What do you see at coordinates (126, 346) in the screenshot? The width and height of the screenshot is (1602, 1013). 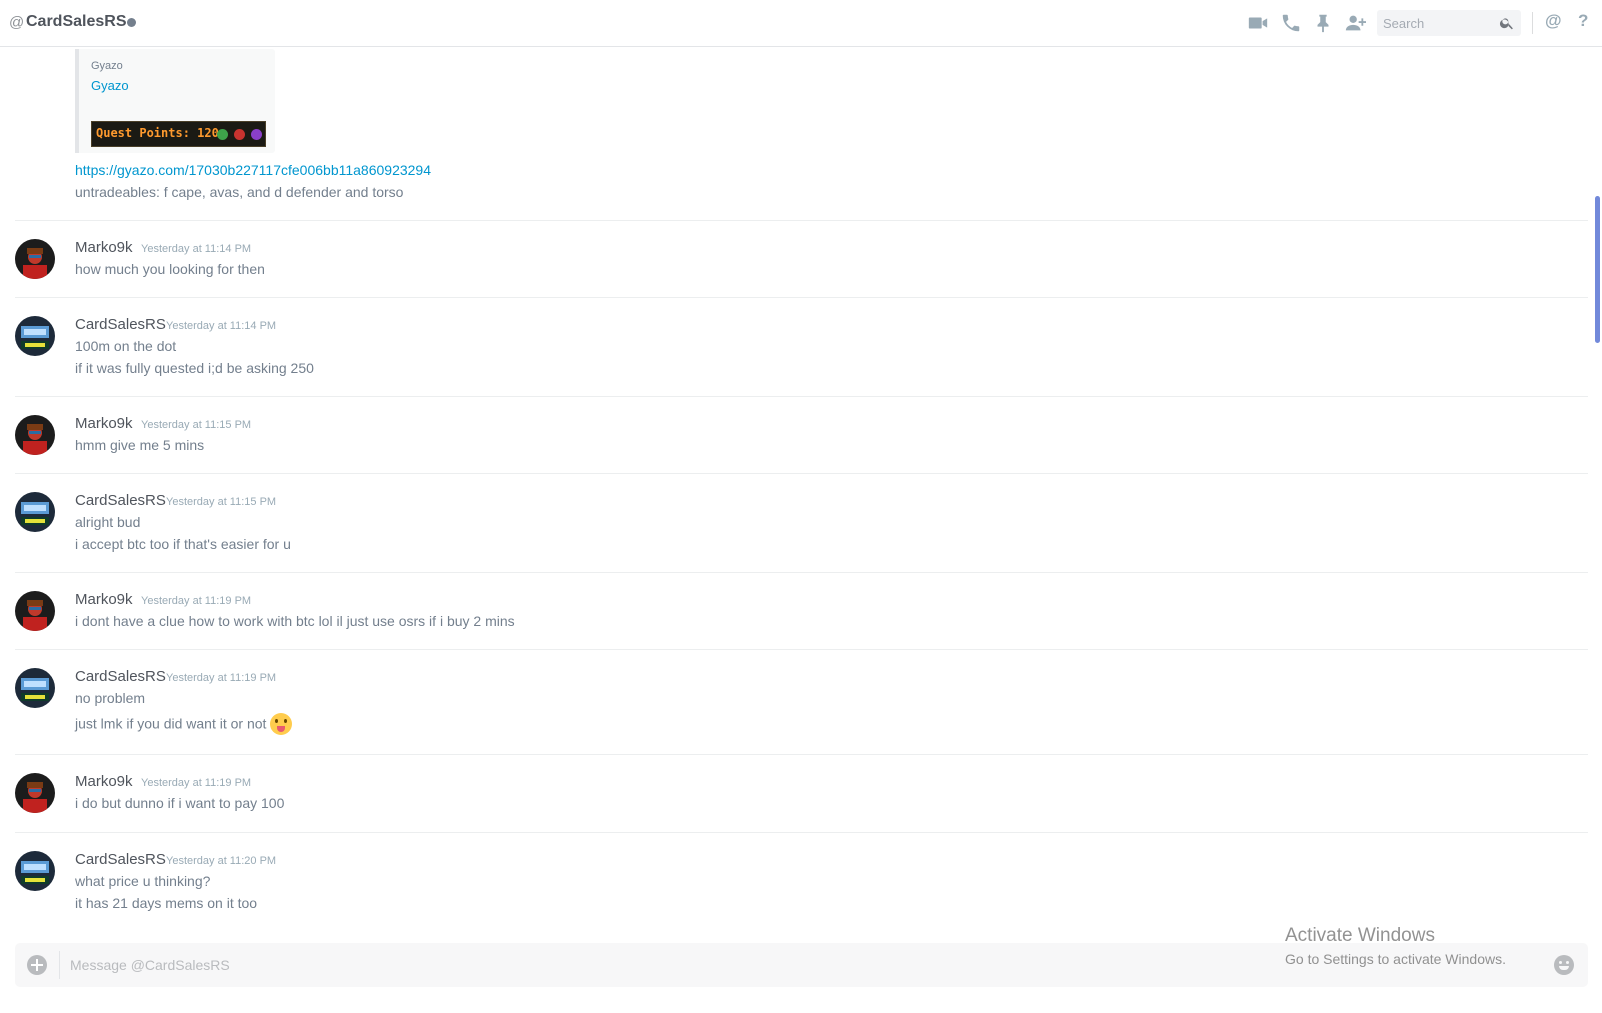 I see `message-text: 100m on the dot` at bounding box center [126, 346].